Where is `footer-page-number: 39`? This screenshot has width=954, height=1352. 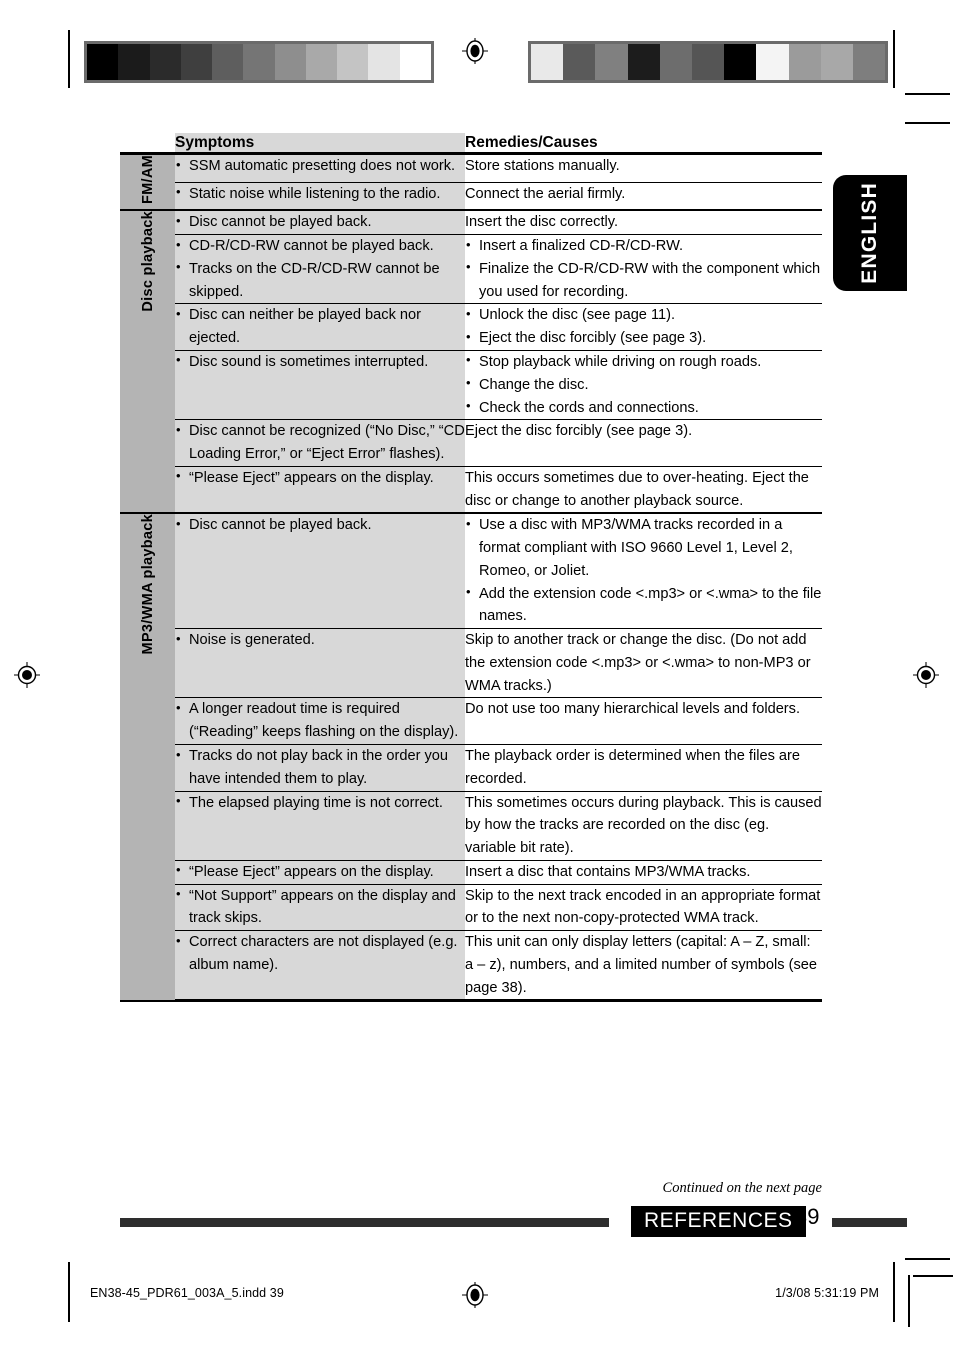 footer-page-number: 39 is located at coordinates (807, 1216).